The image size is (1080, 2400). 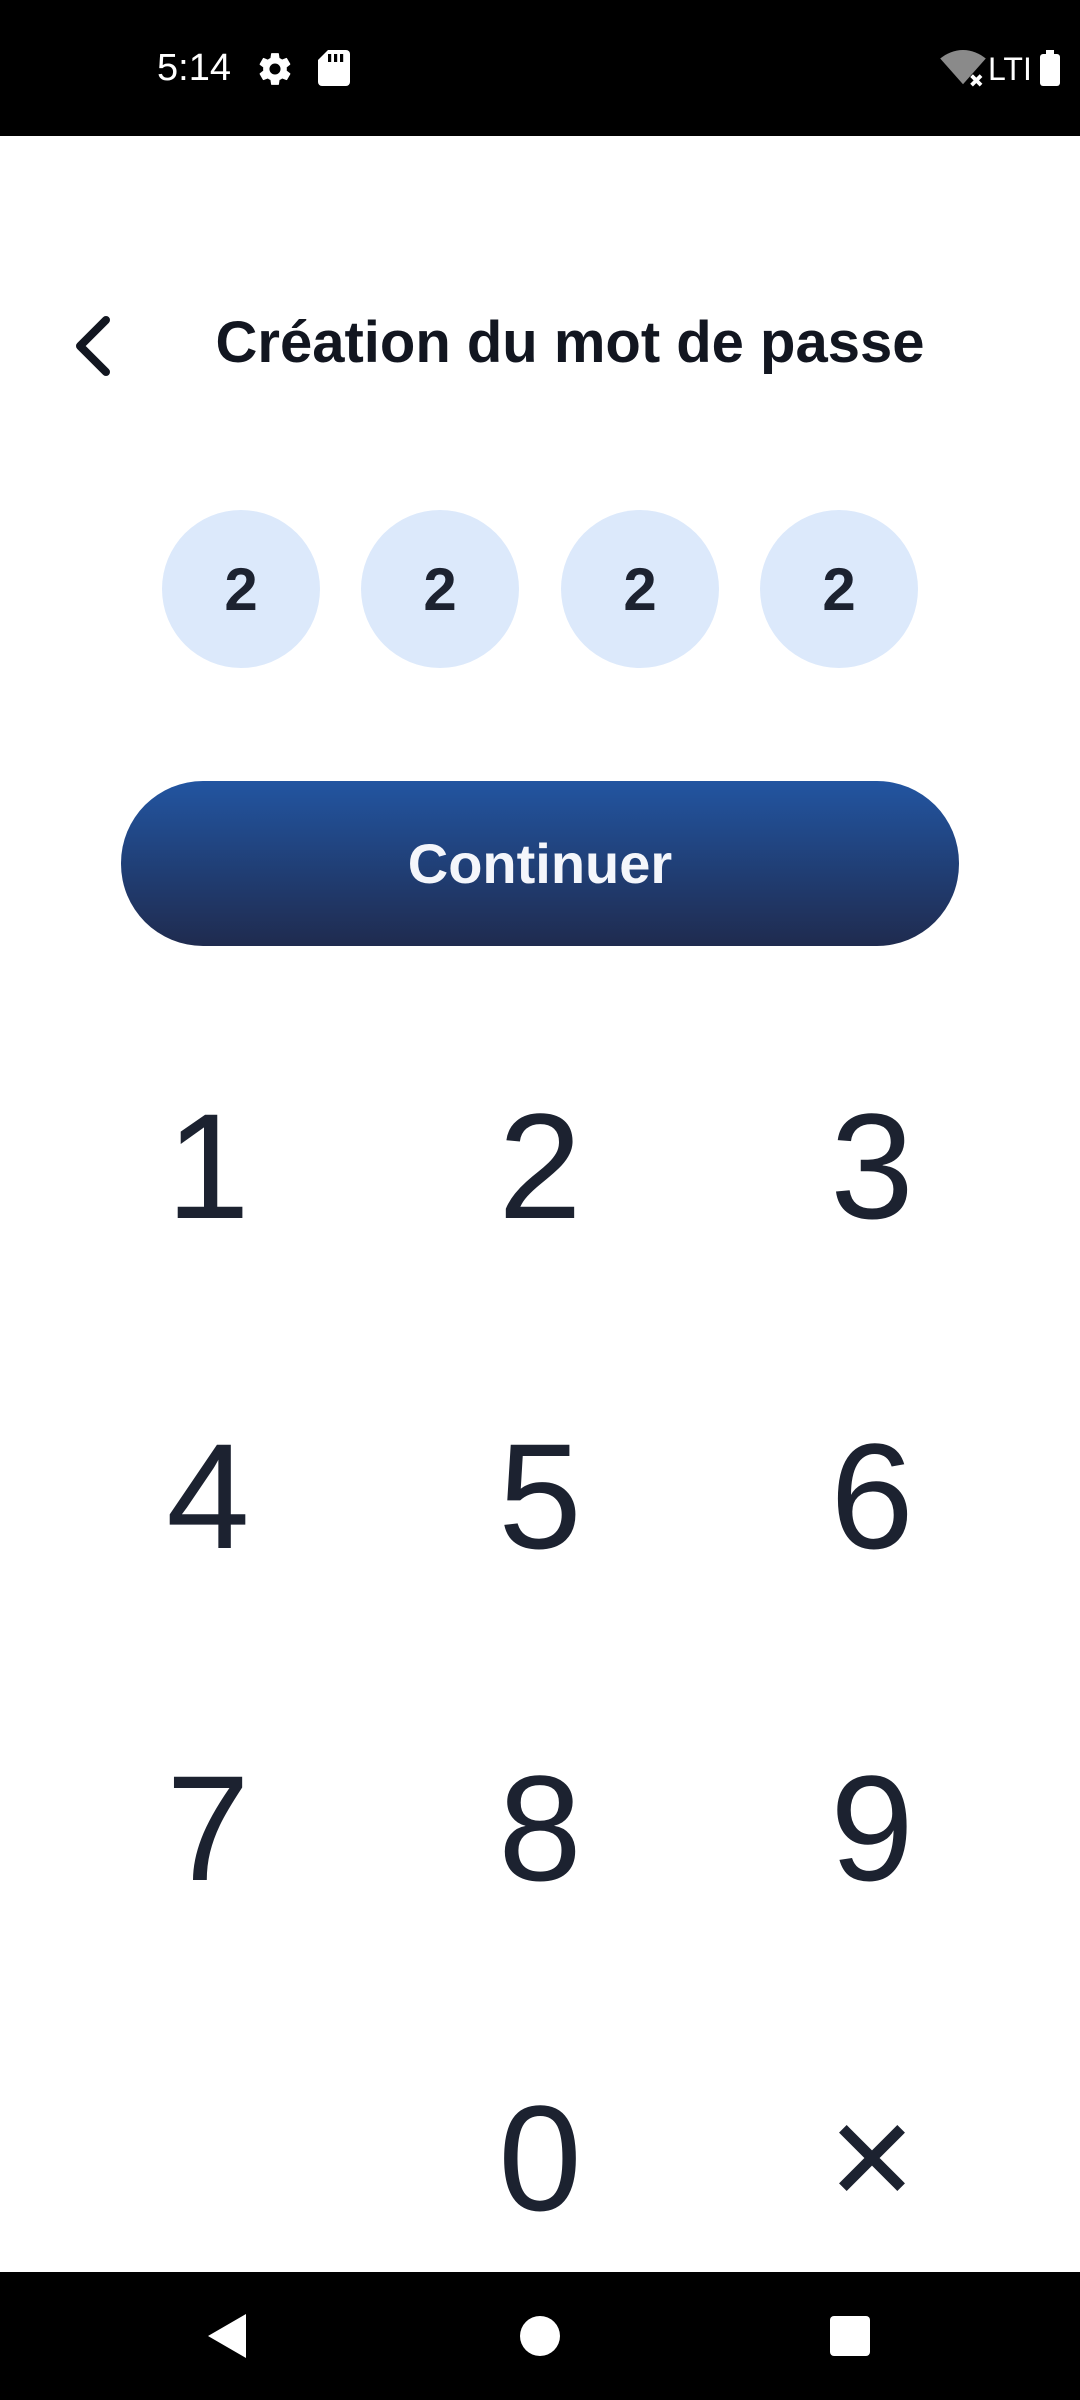 What do you see at coordinates (540, 2158) in the screenshot?
I see `keypad-key-0: 0` at bounding box center [540, 2158].